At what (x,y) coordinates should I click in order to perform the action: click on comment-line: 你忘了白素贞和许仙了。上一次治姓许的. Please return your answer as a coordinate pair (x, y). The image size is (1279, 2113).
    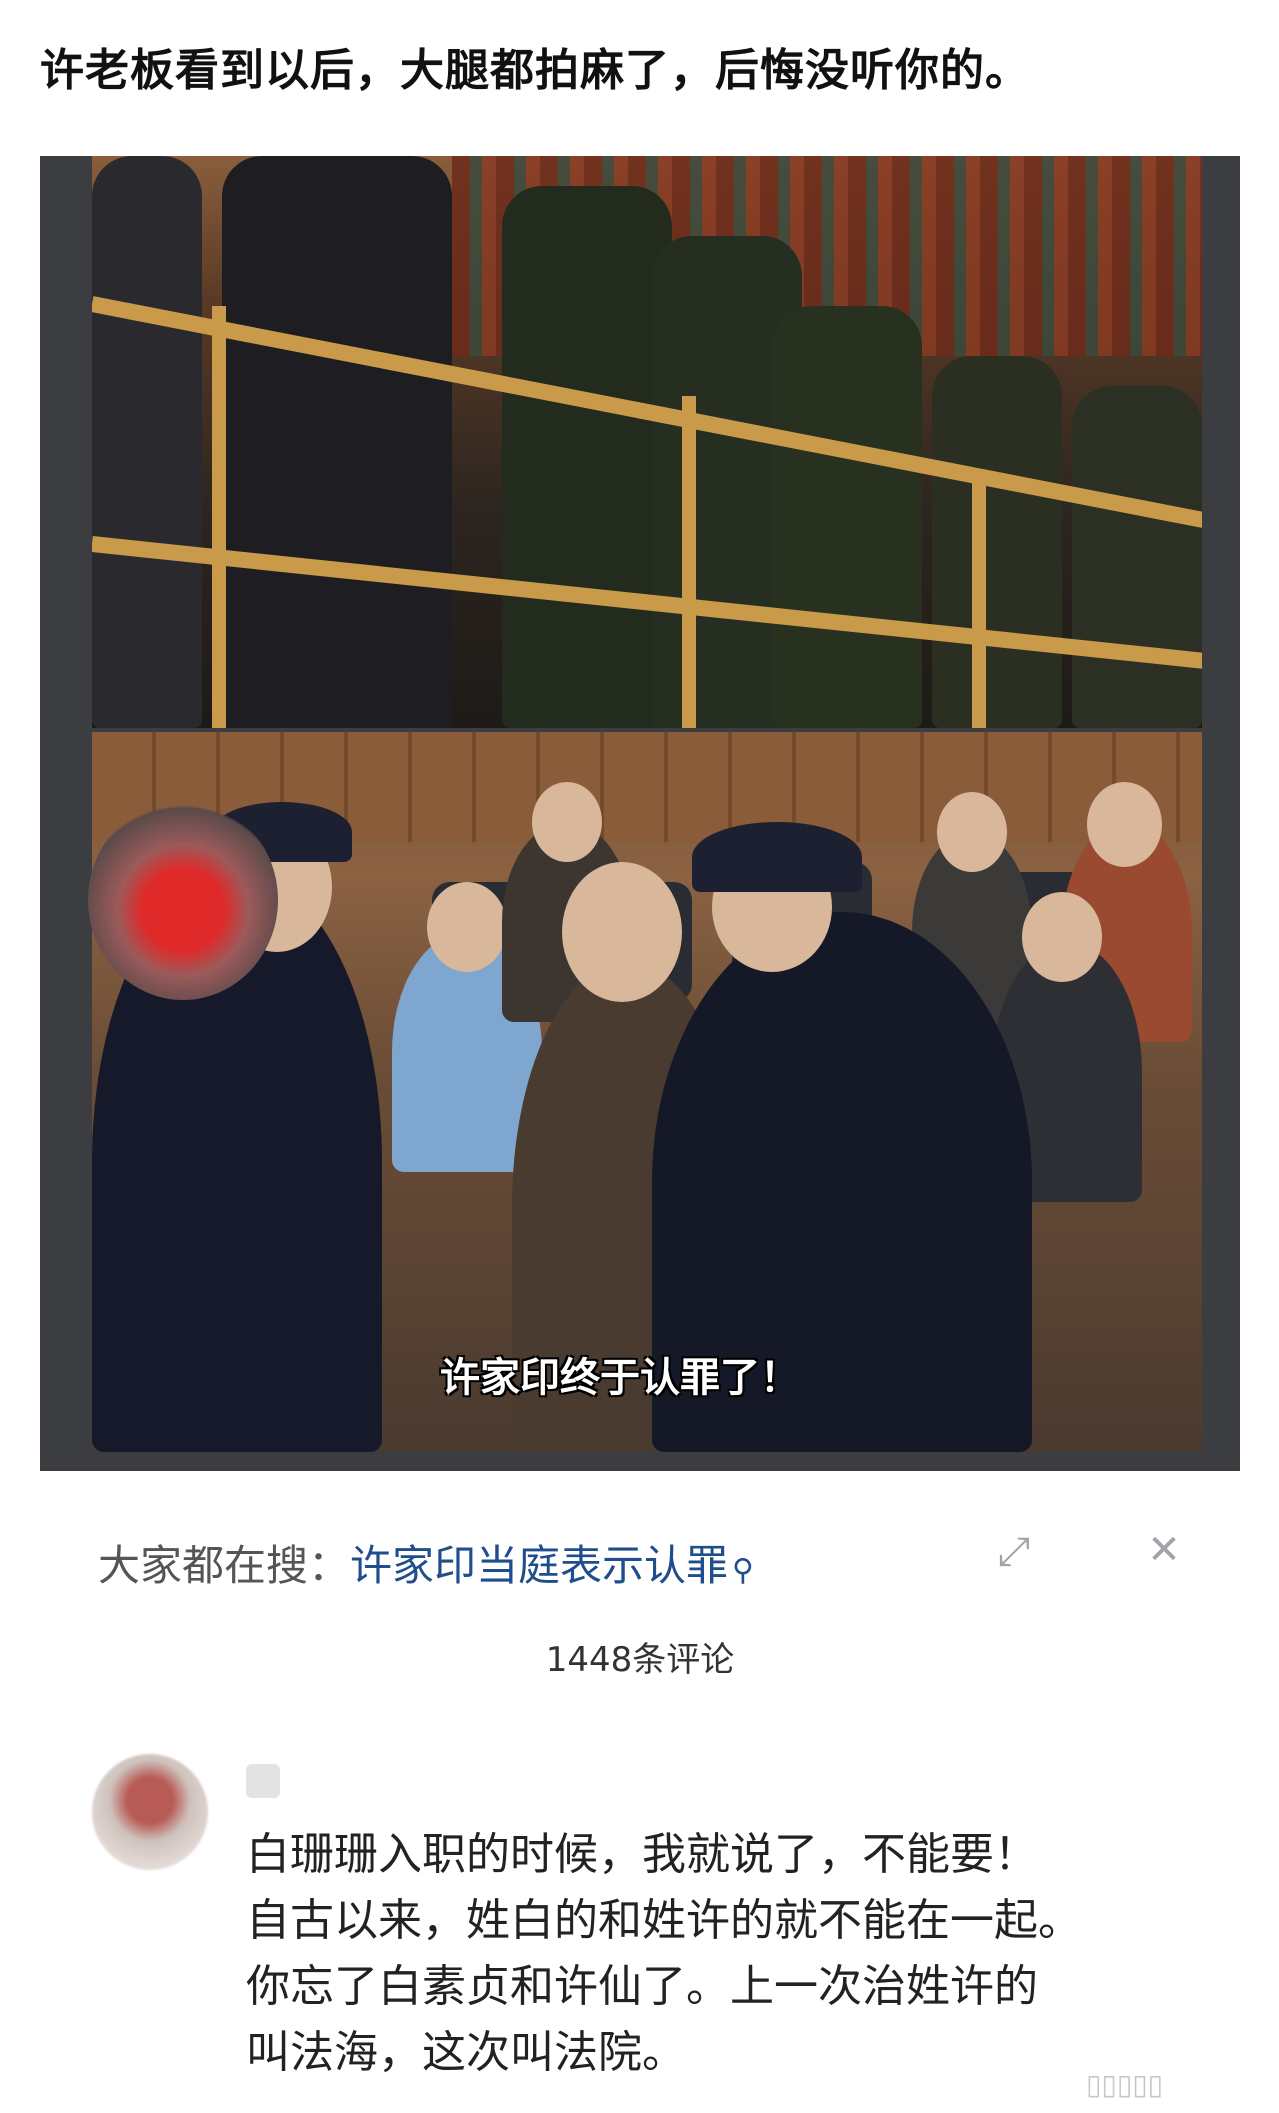
    Looking at the image, I should click on (642, 1986).